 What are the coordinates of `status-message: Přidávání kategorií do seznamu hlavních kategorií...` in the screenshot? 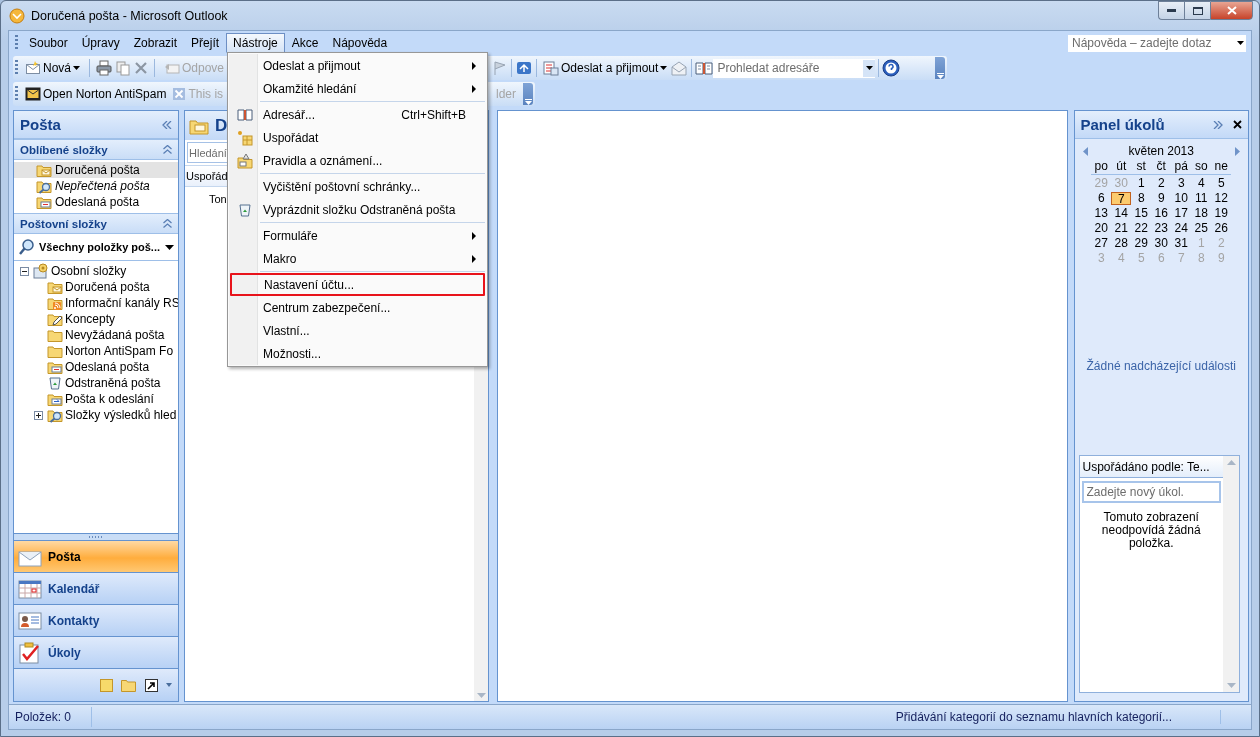 It's located at (1058, 717).